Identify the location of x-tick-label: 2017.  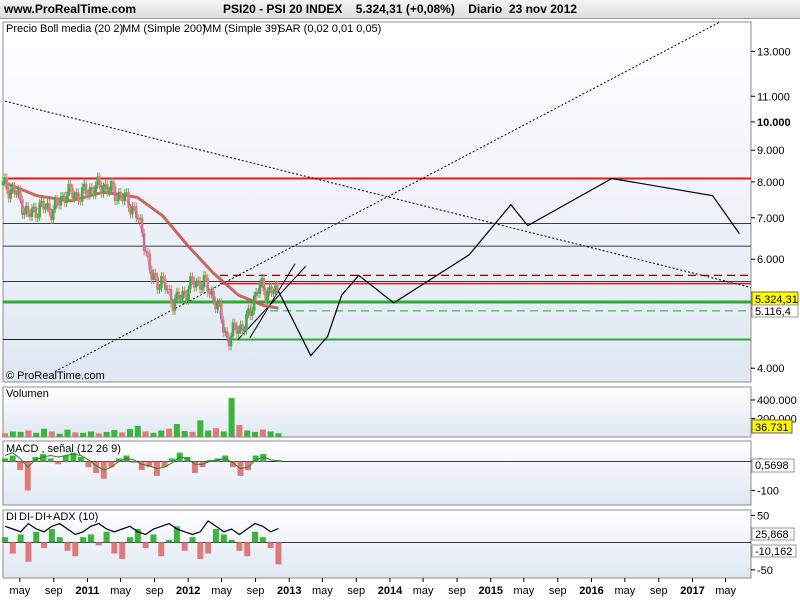
(692, 591).